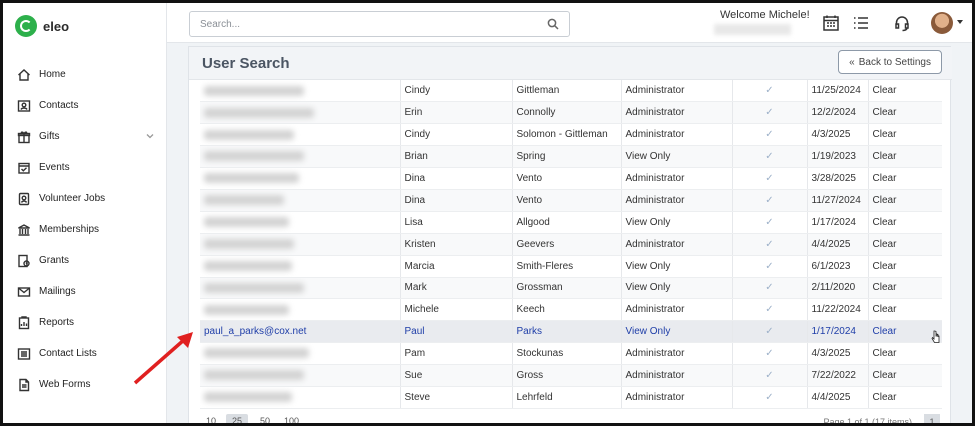 Image resolution: width=975 pixels, height=426 pixels. Describe the element at coordinates (831, 23) in the screenshot. I see `calendar-icon` at that location.